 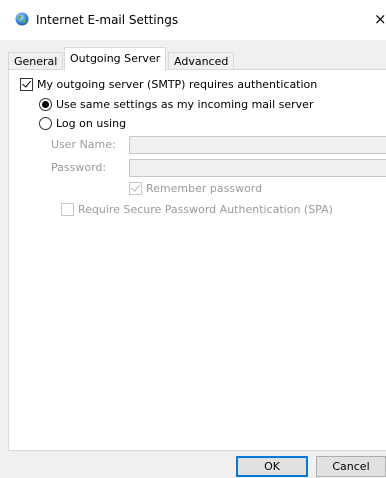 I want to click on tab-general: General, so click(x=36, y=61).